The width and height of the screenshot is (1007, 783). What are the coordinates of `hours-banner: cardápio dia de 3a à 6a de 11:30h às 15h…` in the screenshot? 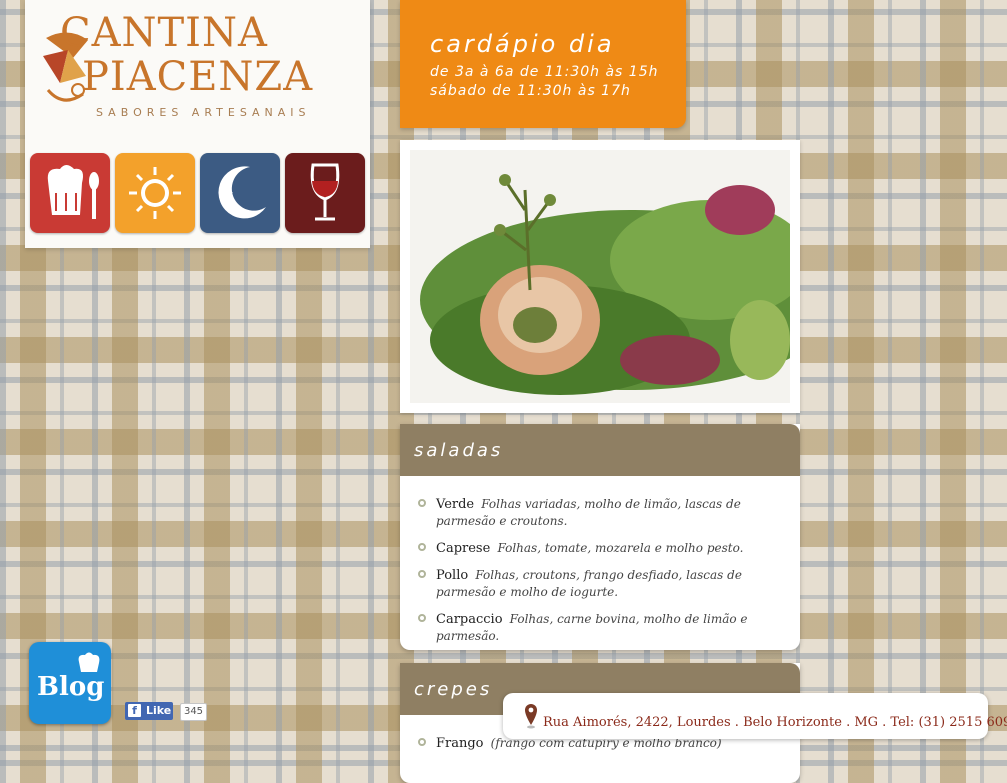 It's located at (543, 64).